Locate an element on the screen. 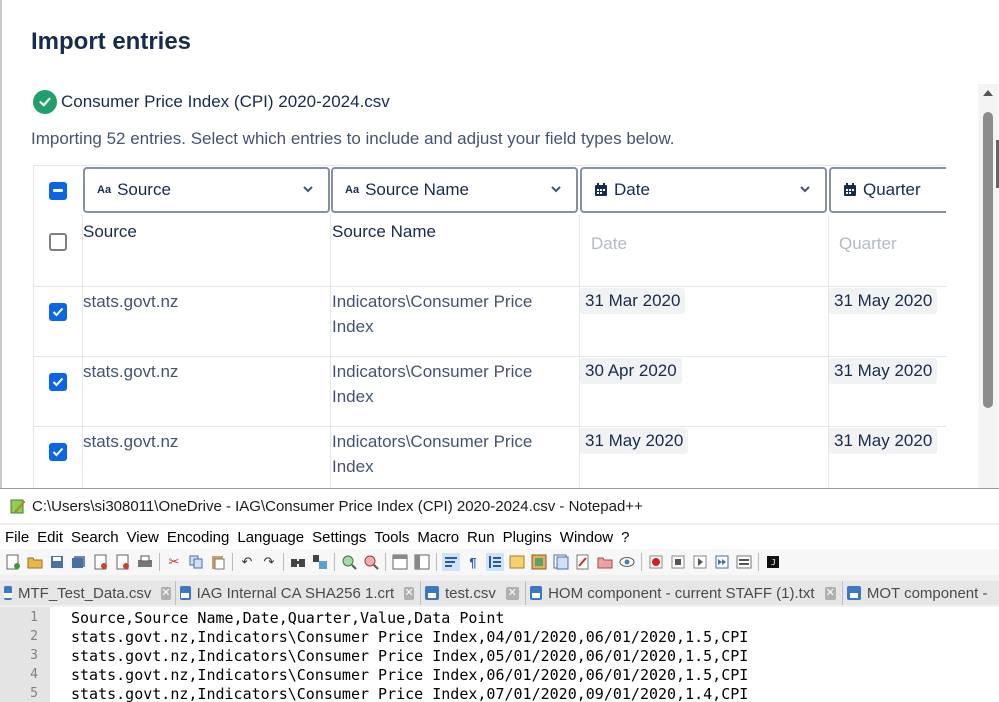 The width and height of the screenshot is (999, 702). open-folder-icon is located at coordinates (35, 562).